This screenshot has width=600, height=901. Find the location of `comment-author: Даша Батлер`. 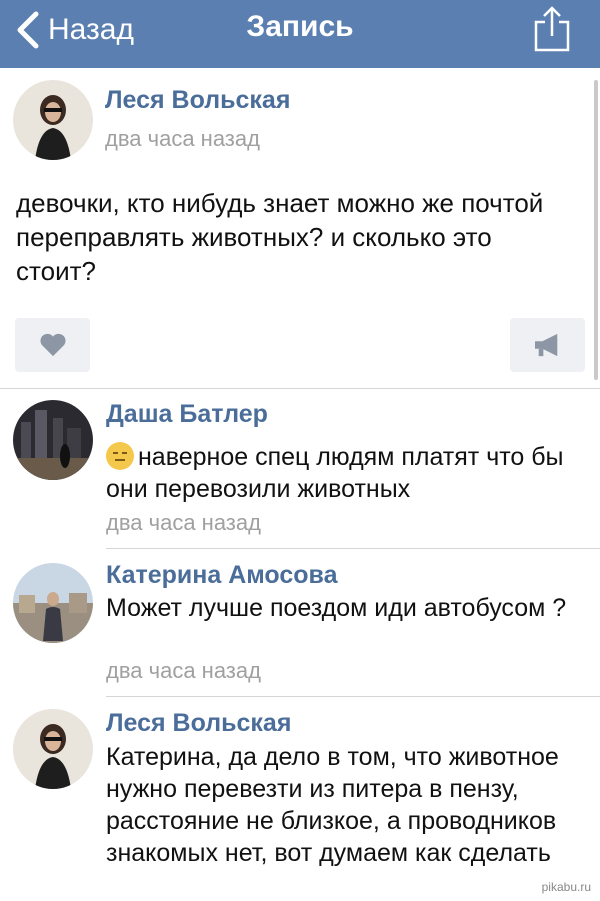

comment-author: Даша Батлер is located at coordinates (187, 414).